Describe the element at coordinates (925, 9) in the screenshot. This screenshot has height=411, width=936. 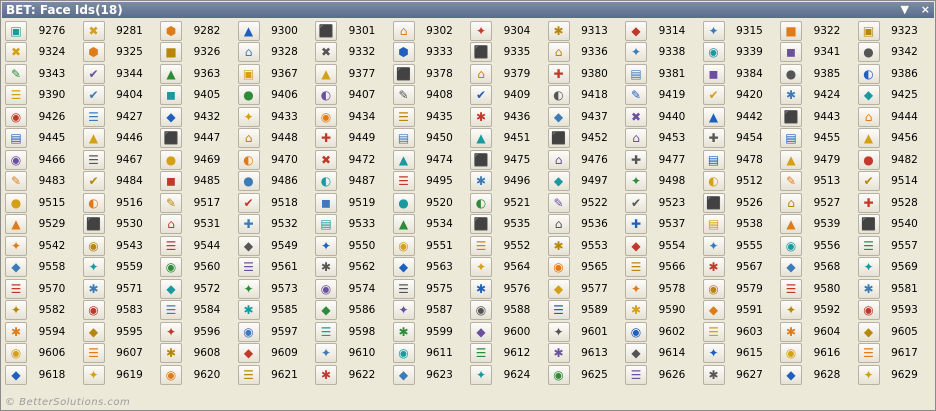
I see `close-icon: ×` at that location.